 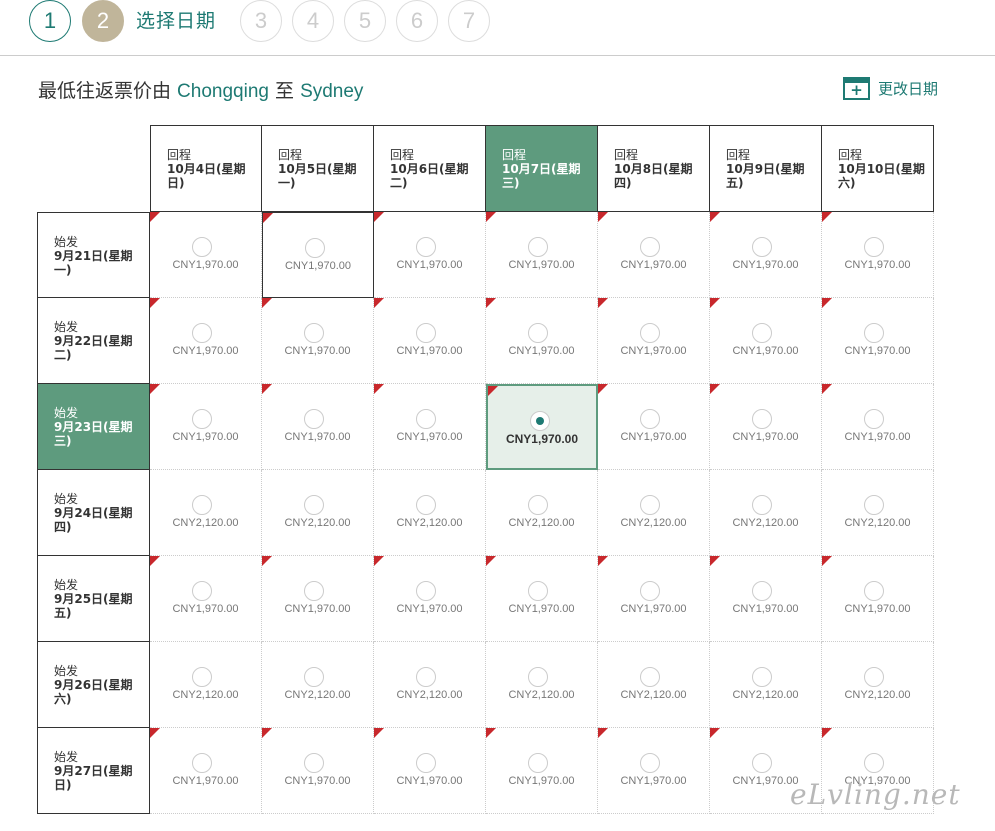 What do you see at coordinates (290, 155) in the screenshot?
I see `return-label: 回程` at bounding box center [290, 155].